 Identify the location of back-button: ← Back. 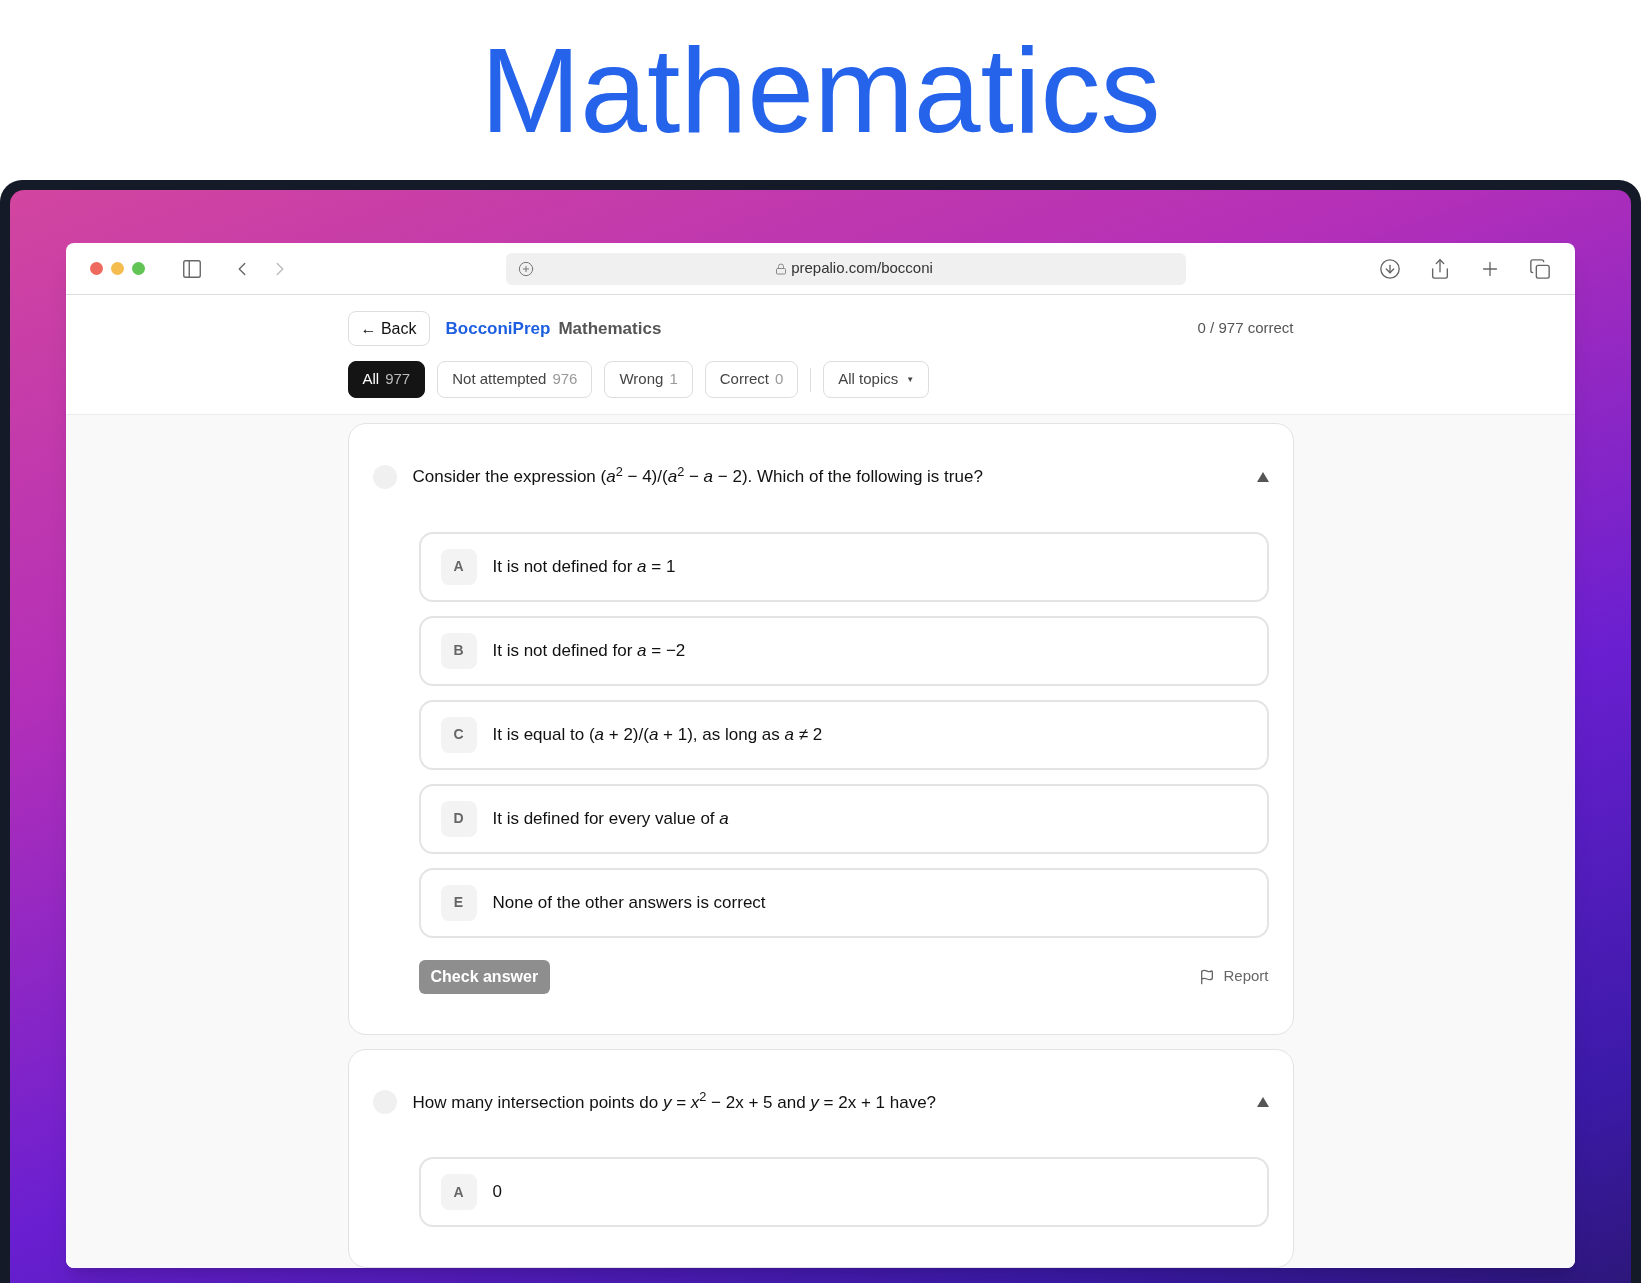
(388, 328).